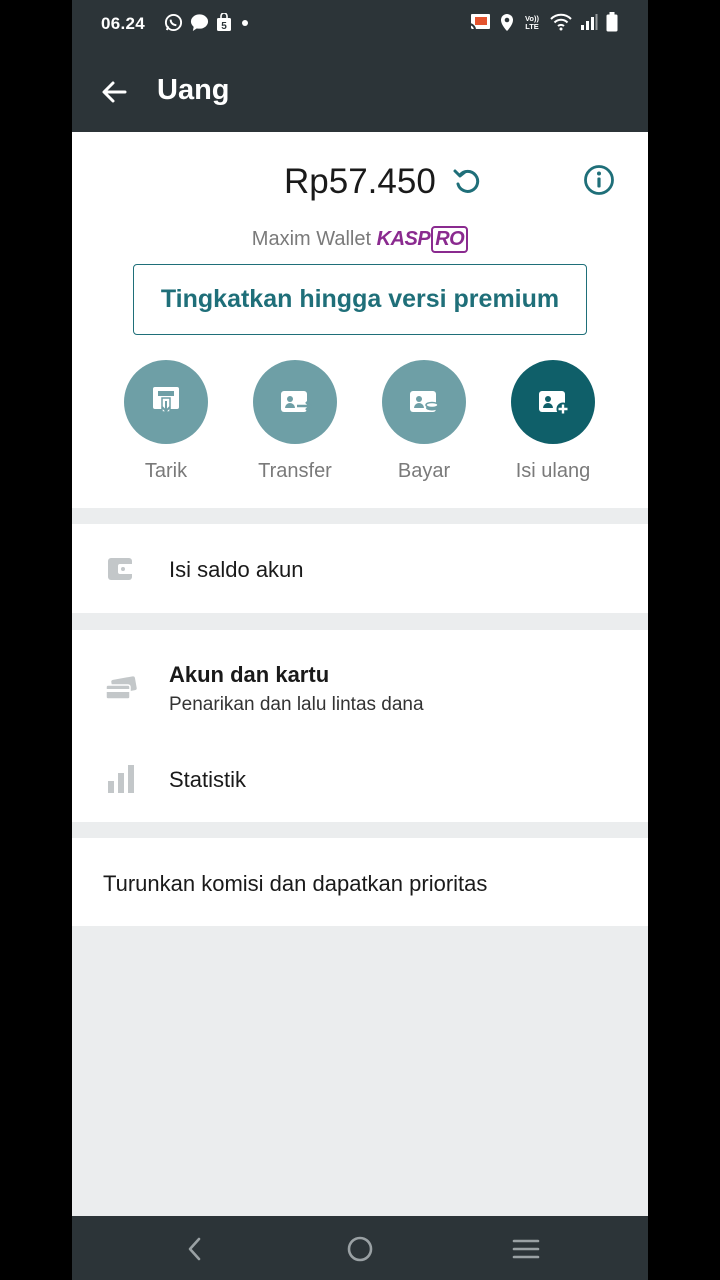  What do you see at coordinates (199, 22) in the screenshot?
I see `chat-bubble-icon` at bounding box center [199, 22].